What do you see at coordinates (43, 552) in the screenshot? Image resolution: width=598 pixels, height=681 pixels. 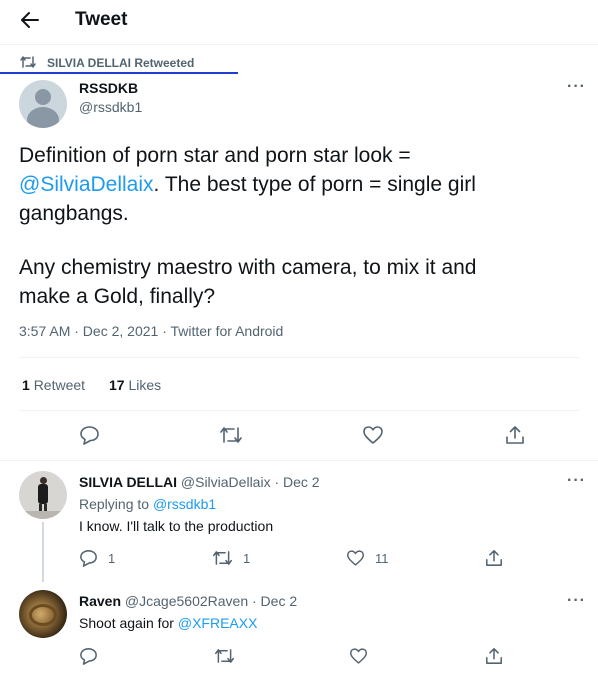 I see `thread-line` at bounding box center [43, 552].